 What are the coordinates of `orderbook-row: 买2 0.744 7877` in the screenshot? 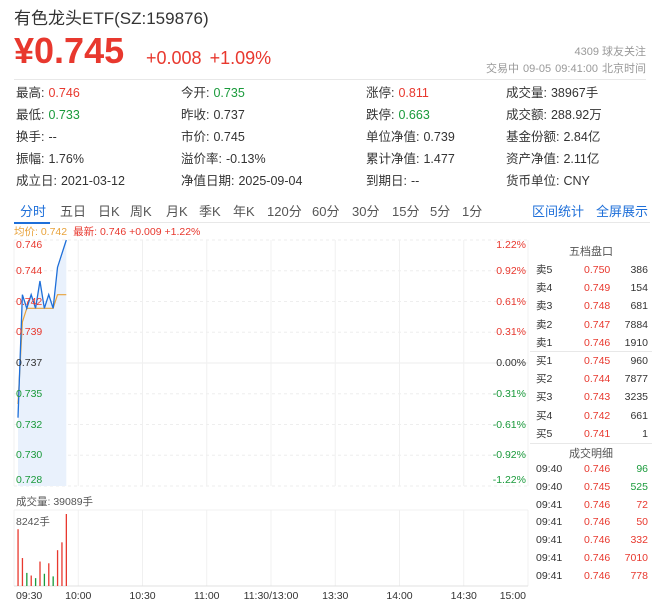 It's located at (592, 379).